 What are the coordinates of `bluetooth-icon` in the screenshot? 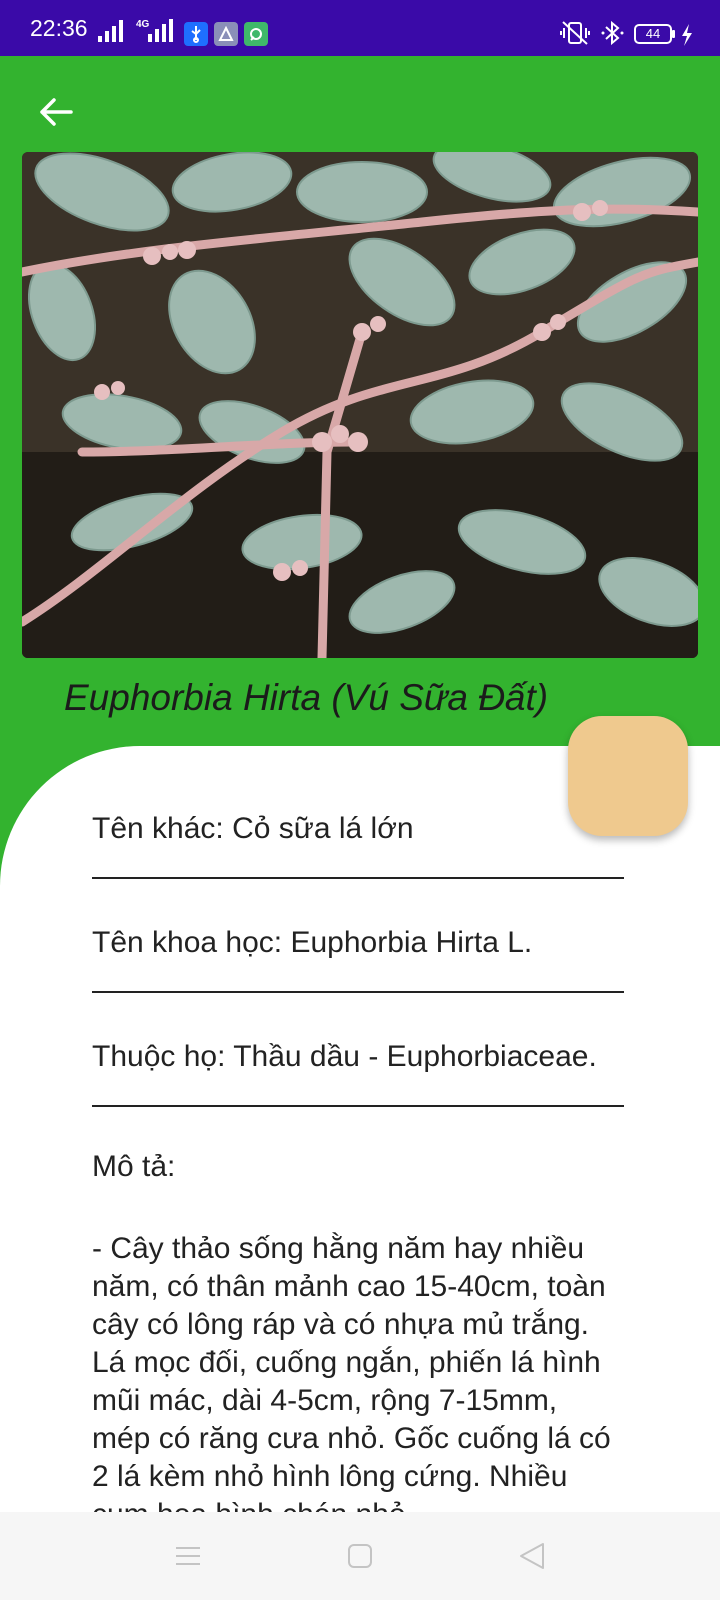 It's located at (612, 33).